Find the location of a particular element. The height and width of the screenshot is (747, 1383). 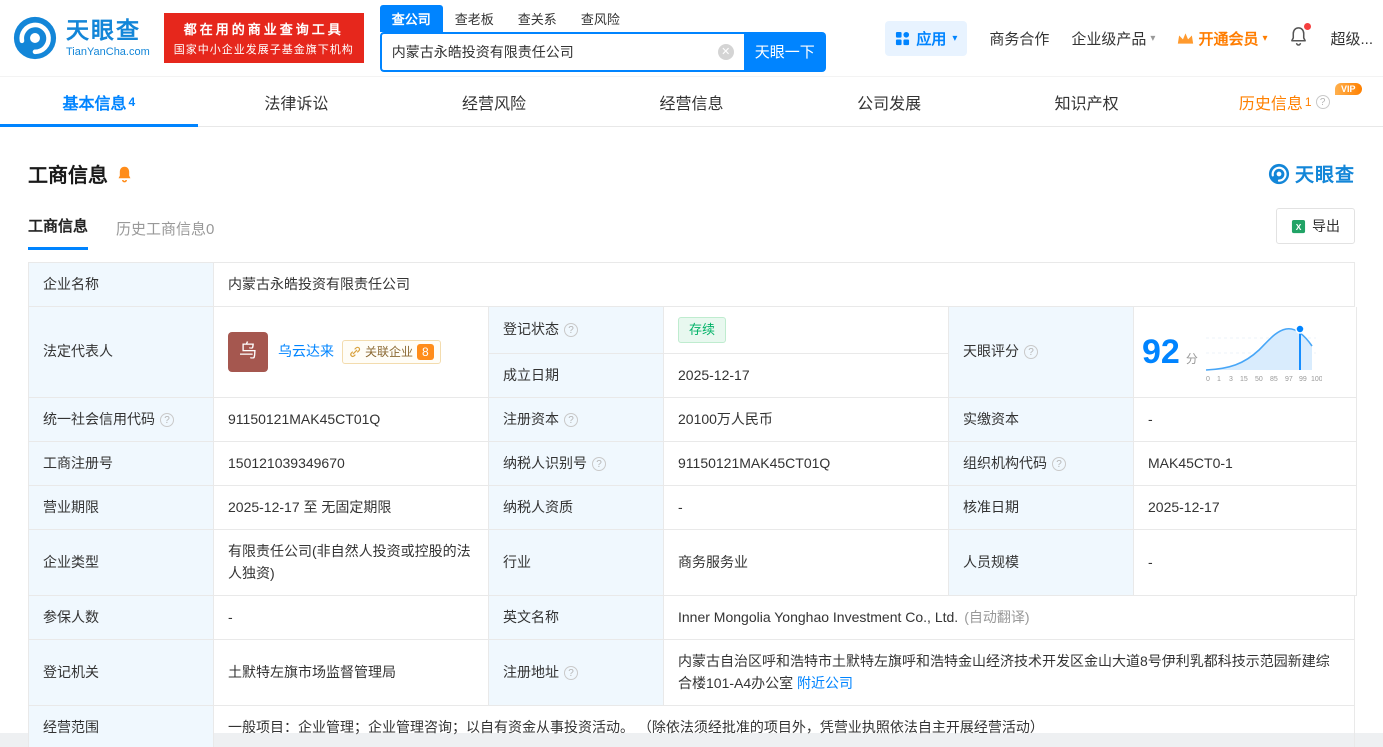

svg-text: 99 is located at coordinates (1303, 379).